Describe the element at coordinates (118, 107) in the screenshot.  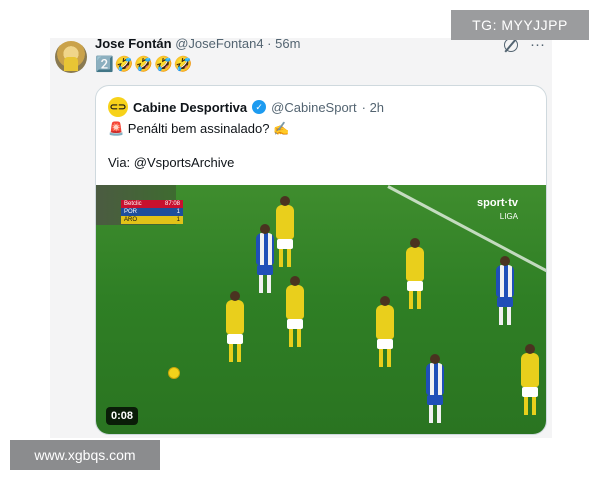
I see `quoted-author-avatar: ⊂⊃` at that location.